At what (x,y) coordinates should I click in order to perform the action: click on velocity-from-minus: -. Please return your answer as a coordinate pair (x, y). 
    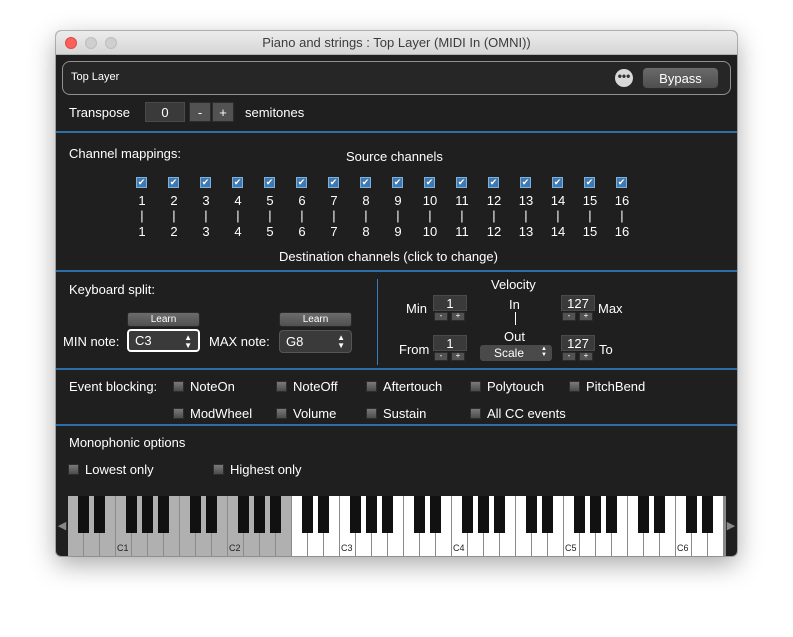
    Looking at the image, I should click on (441, 356).